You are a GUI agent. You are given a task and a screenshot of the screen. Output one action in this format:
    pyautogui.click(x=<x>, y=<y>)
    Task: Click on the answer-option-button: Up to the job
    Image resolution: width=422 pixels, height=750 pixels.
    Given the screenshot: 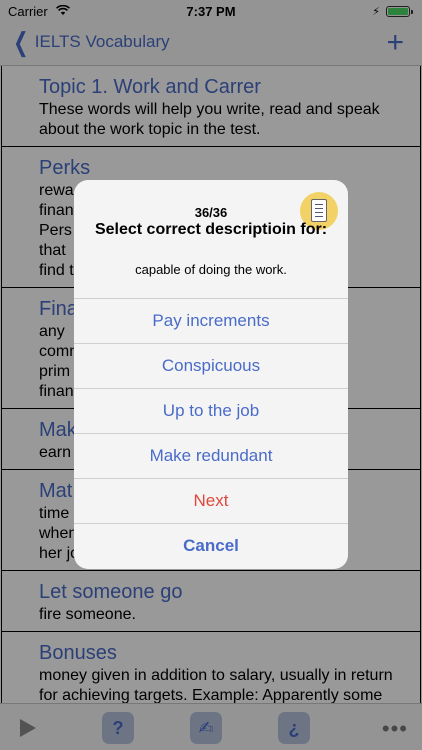 What is the action you would take?
    pyautogui.click(x=211, y=410)
    